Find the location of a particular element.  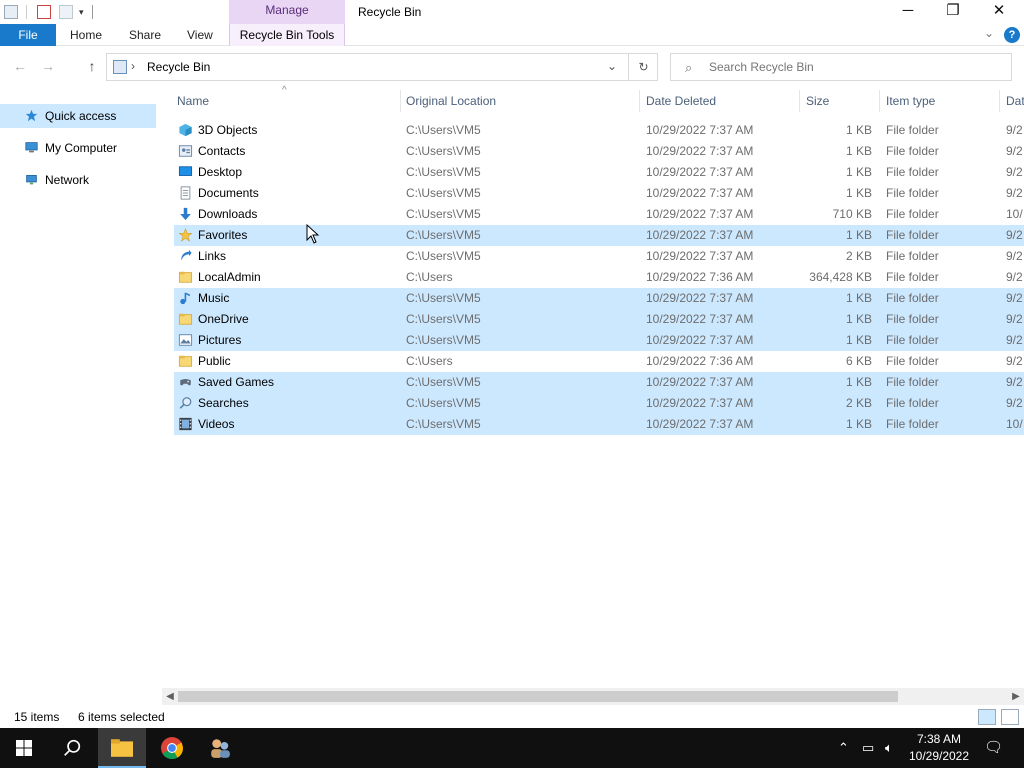

properties-icon is located at coordinates (44, 12).